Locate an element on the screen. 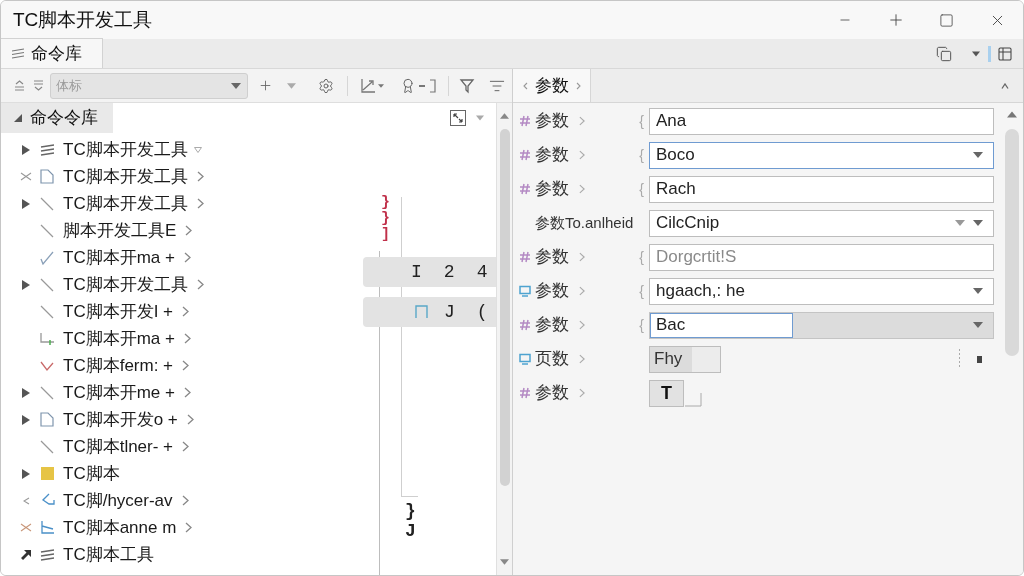 The height and width of the screenshot is (576, 1024). tree-item: TC脚本工具 is located at coordinates (181, 554).